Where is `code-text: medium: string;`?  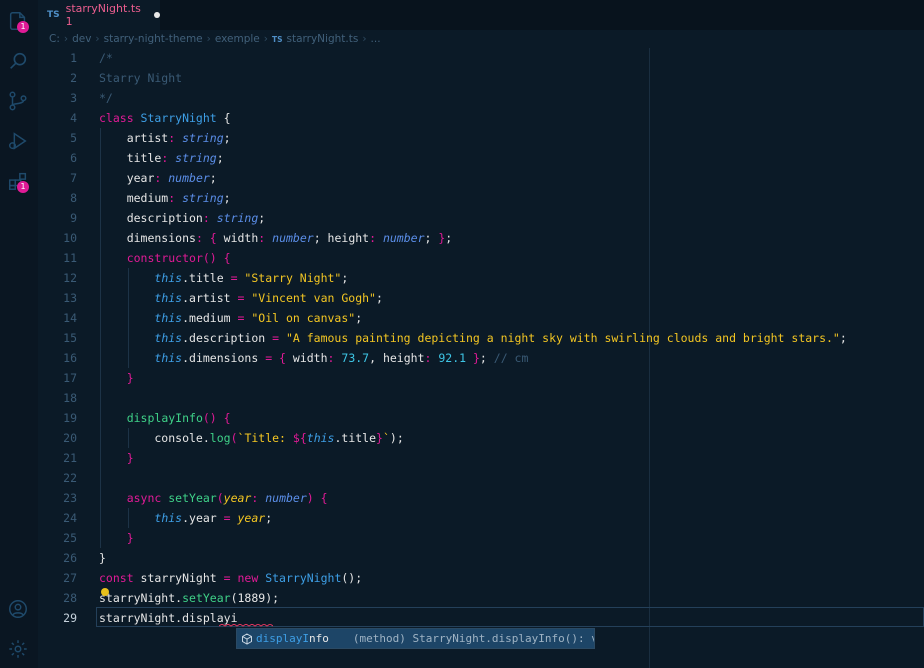 code-text: medium: string; is located at coordinates (165, 198).